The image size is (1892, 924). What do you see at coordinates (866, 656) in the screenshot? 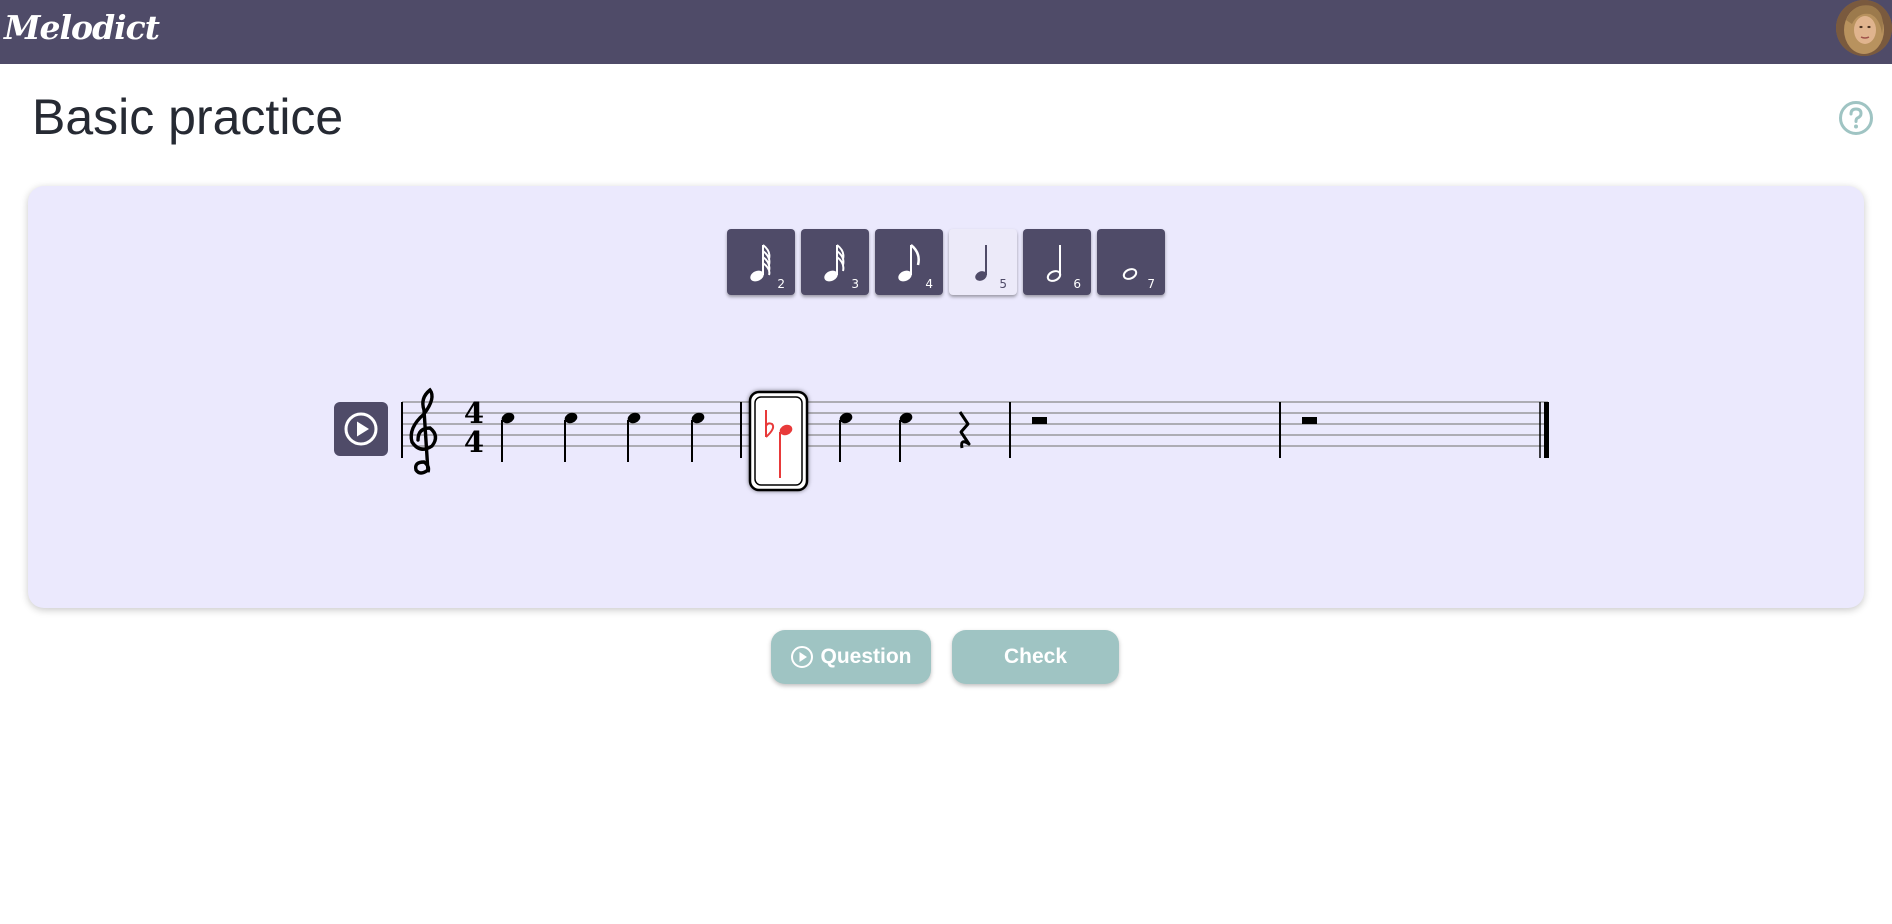
I see `question-button-label: Question` at bounding box center [866, 656].